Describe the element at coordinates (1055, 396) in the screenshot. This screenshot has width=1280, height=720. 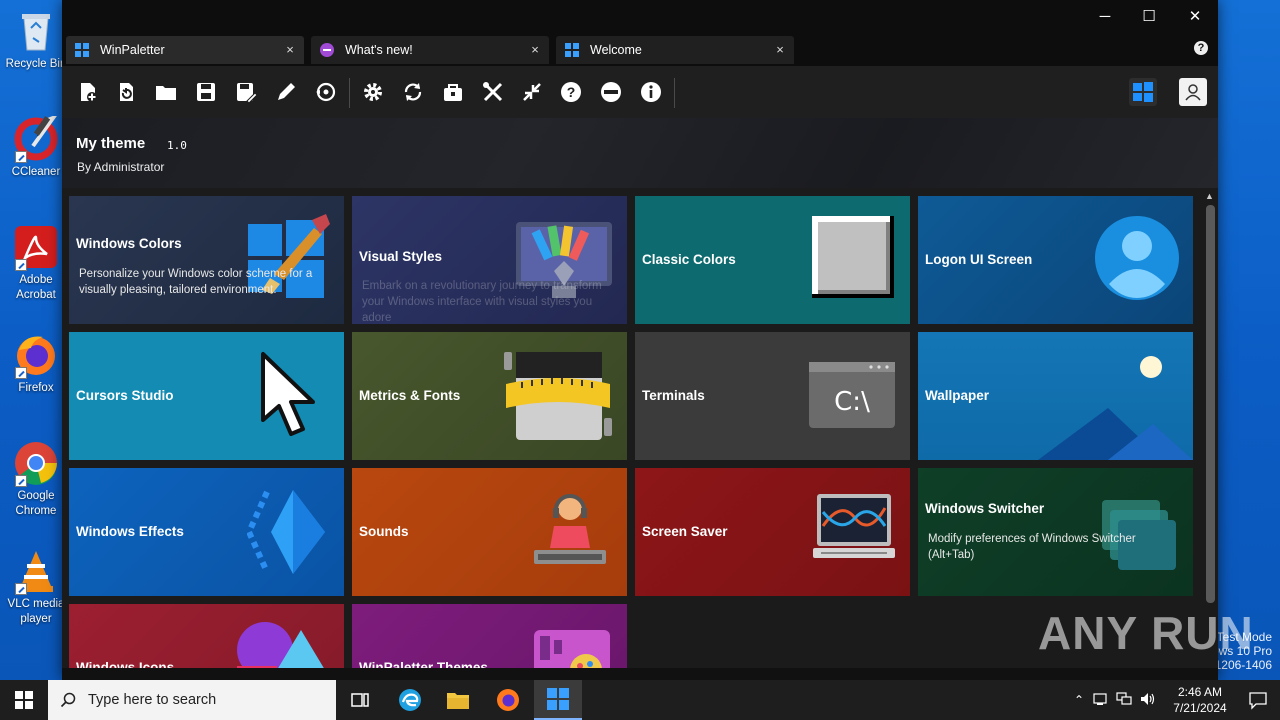
I see `tile-wallpaper: Wallpaper` at that location.